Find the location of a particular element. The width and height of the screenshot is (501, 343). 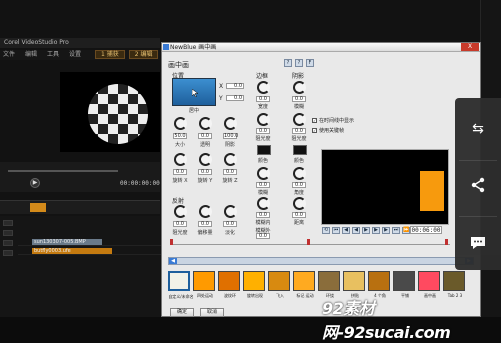

reflect-offset-value: 0.0 is located at coordinates (205, 224).